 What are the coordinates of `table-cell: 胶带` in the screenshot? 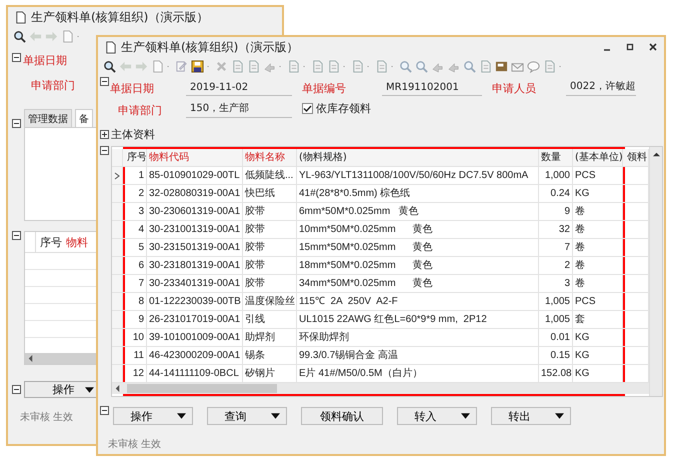 It's located at (270, 265).